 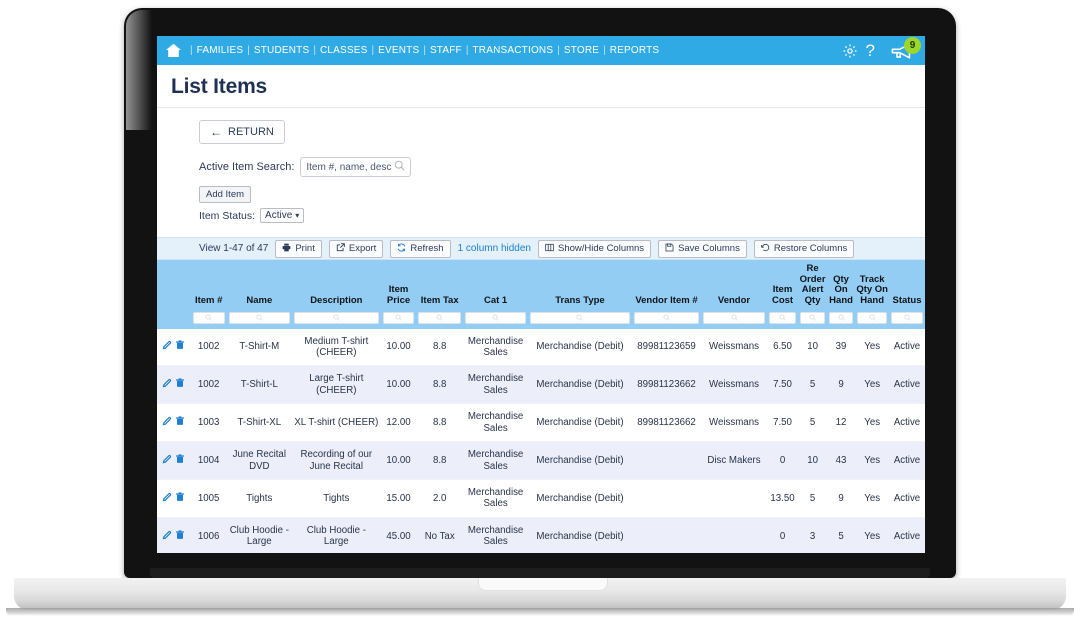 I want to click on filter-track-qty, so click(x=872, y=317).